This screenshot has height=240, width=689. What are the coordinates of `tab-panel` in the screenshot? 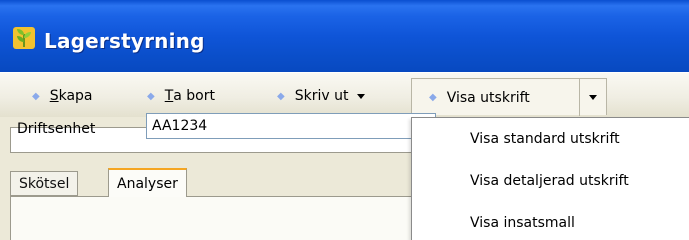 It's located at (220, 218).